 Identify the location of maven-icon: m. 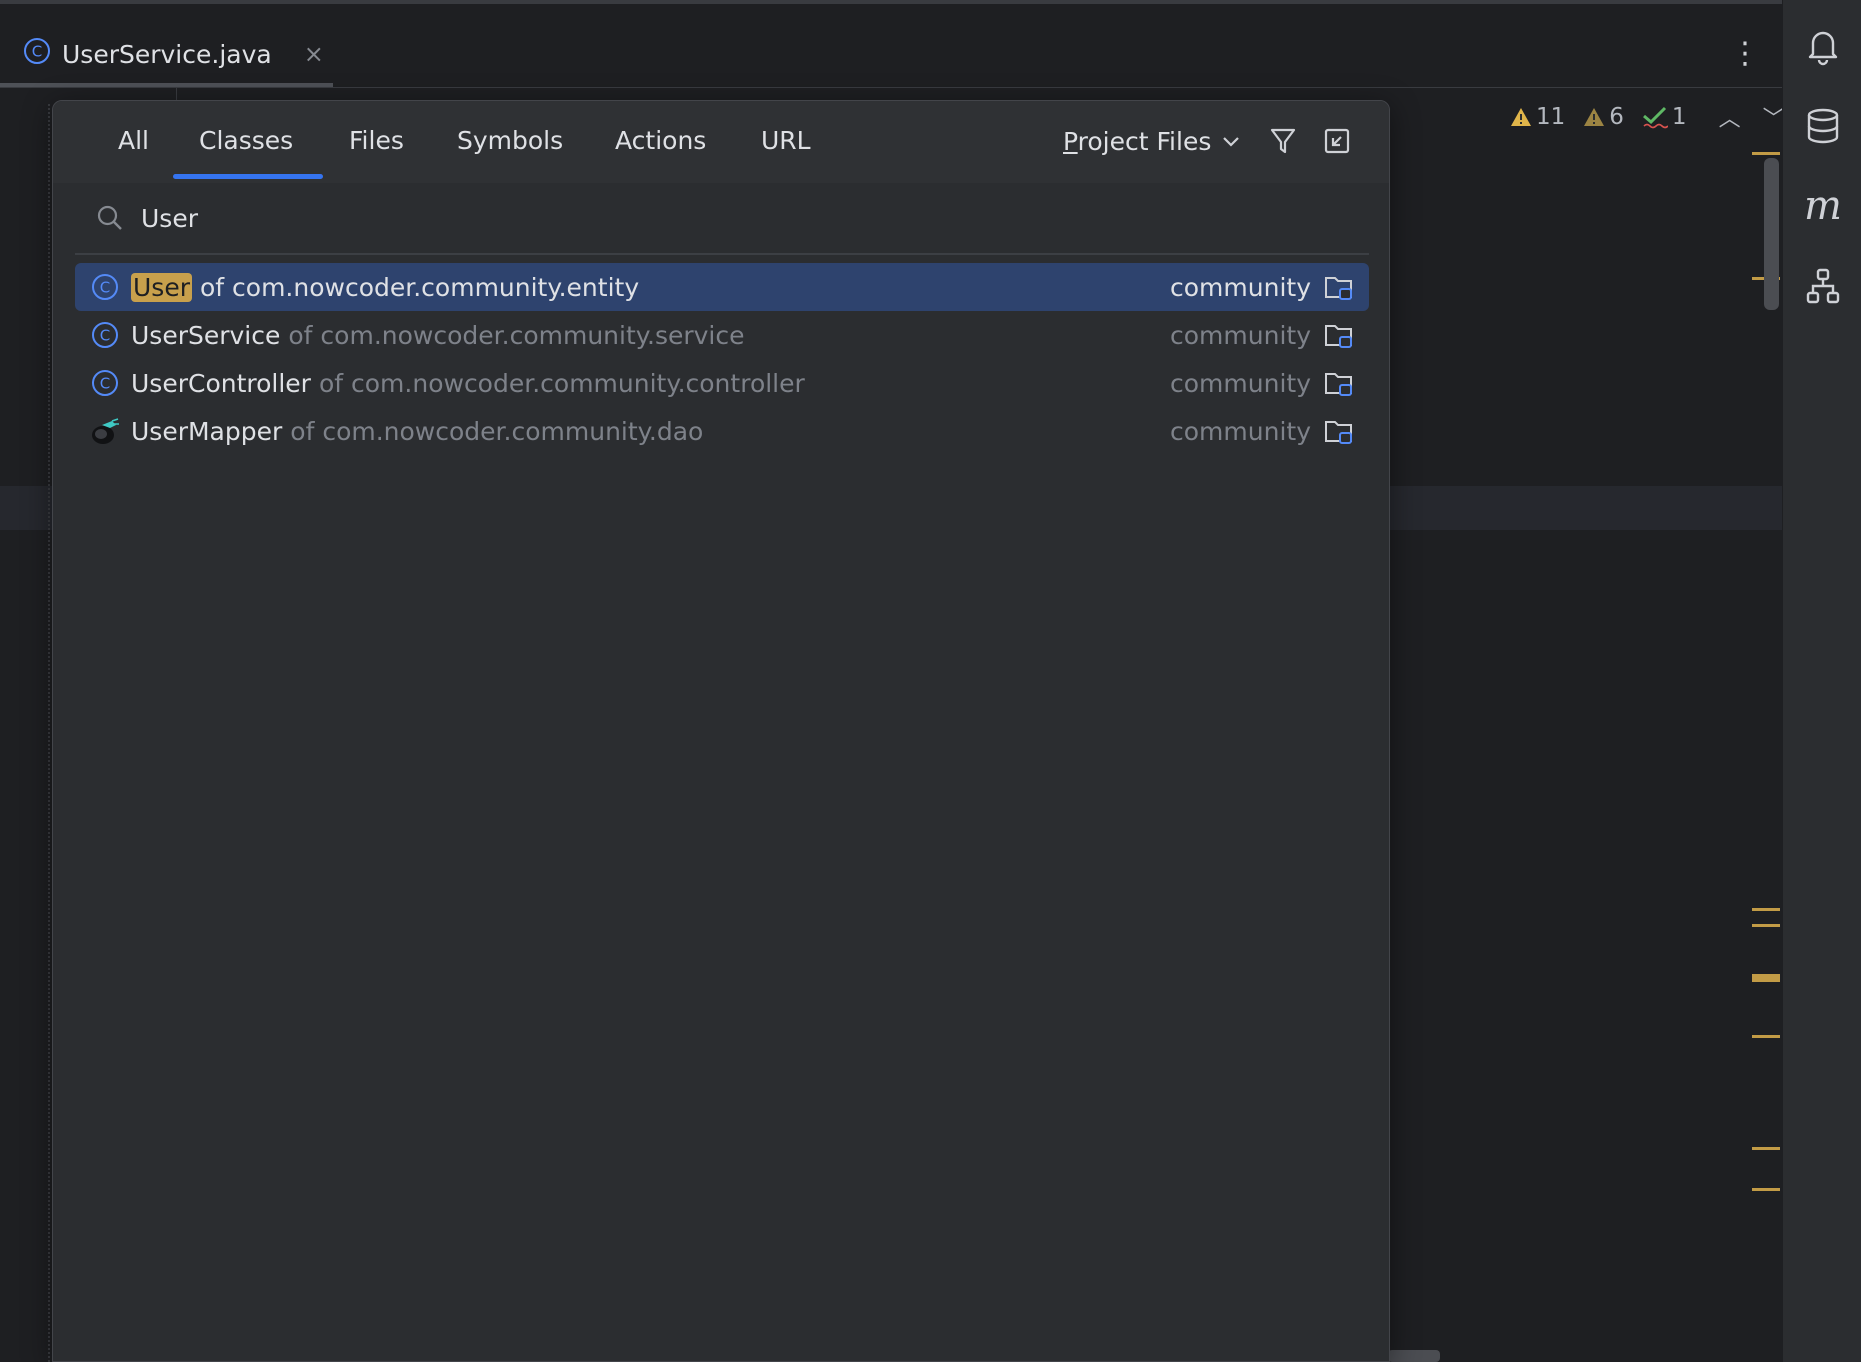
(1823, 206).